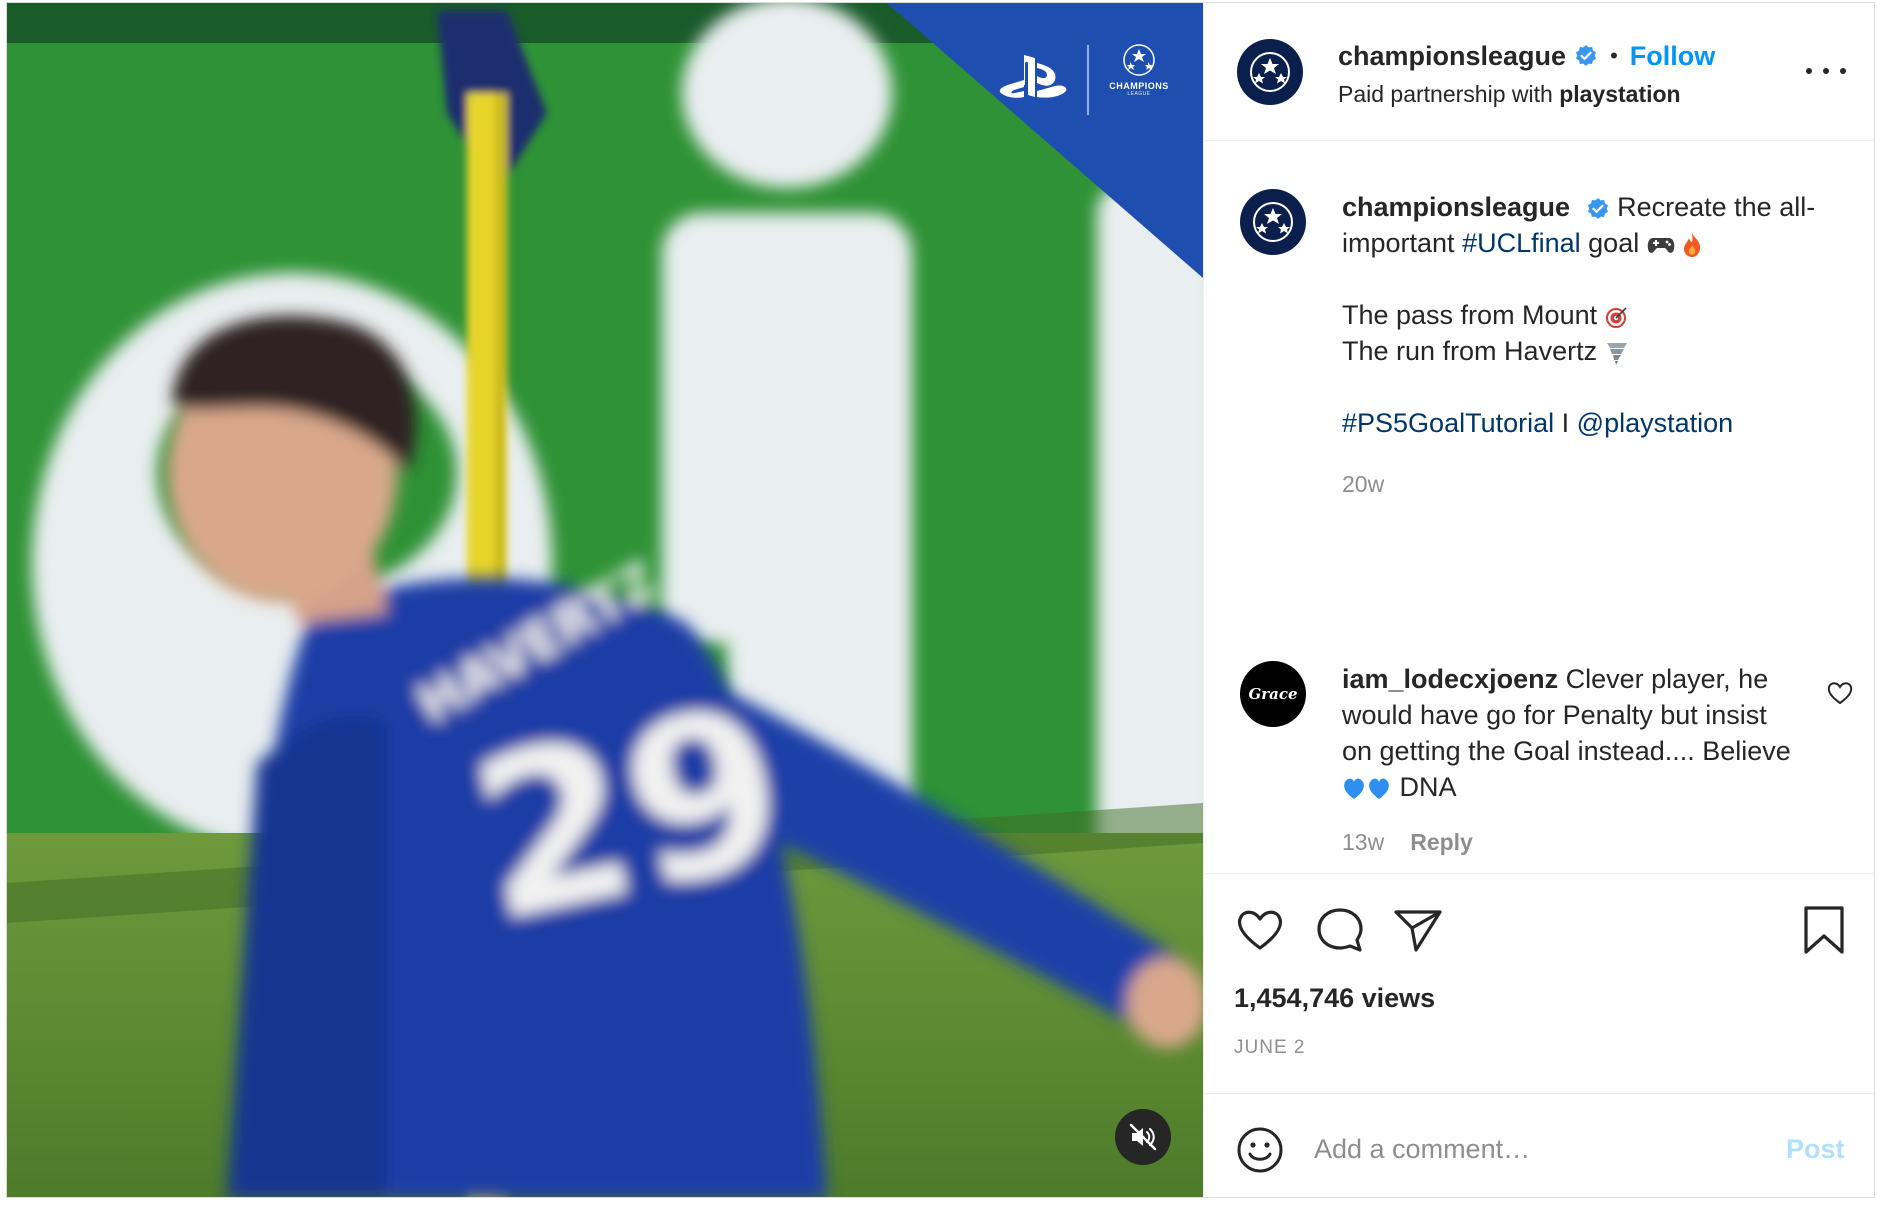 Image resolution: width=1896 pixels, height=1212 pixels. Describe the element at coordinates (1088, 80) in the screenshot. I see `brand-divider` at that location.